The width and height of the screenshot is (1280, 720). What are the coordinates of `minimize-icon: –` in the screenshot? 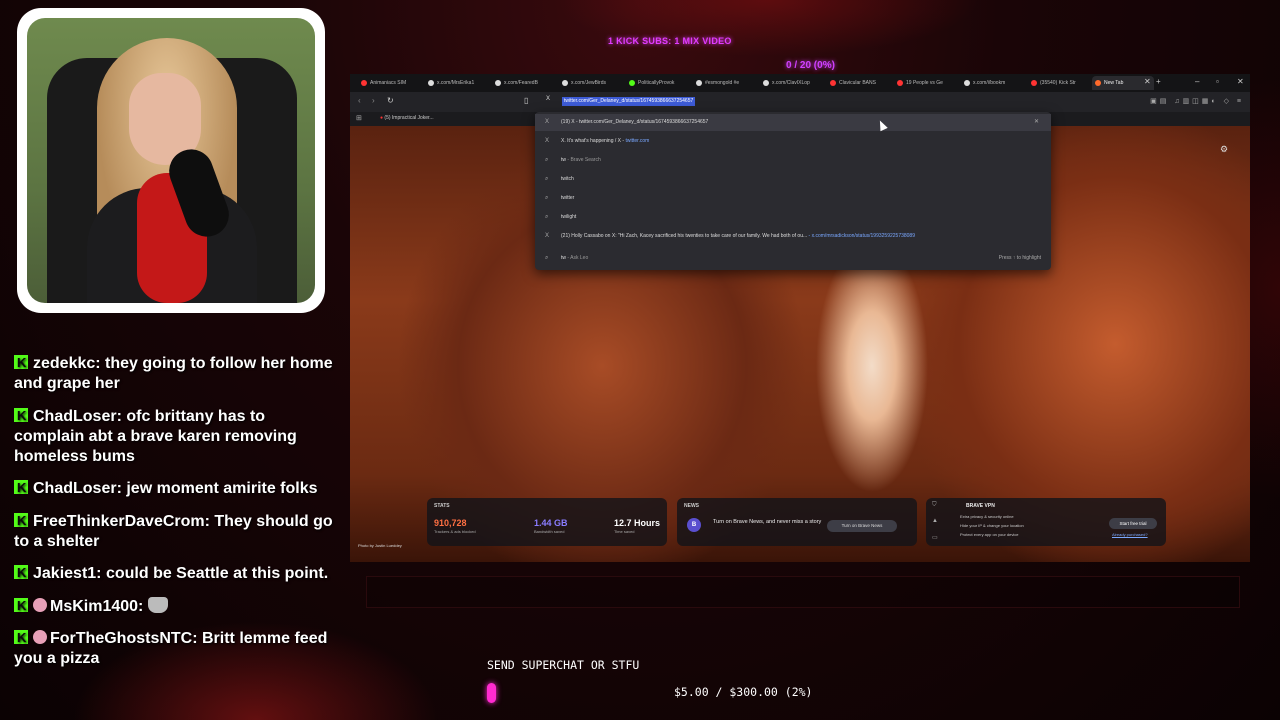 It's located at (1197, 81).